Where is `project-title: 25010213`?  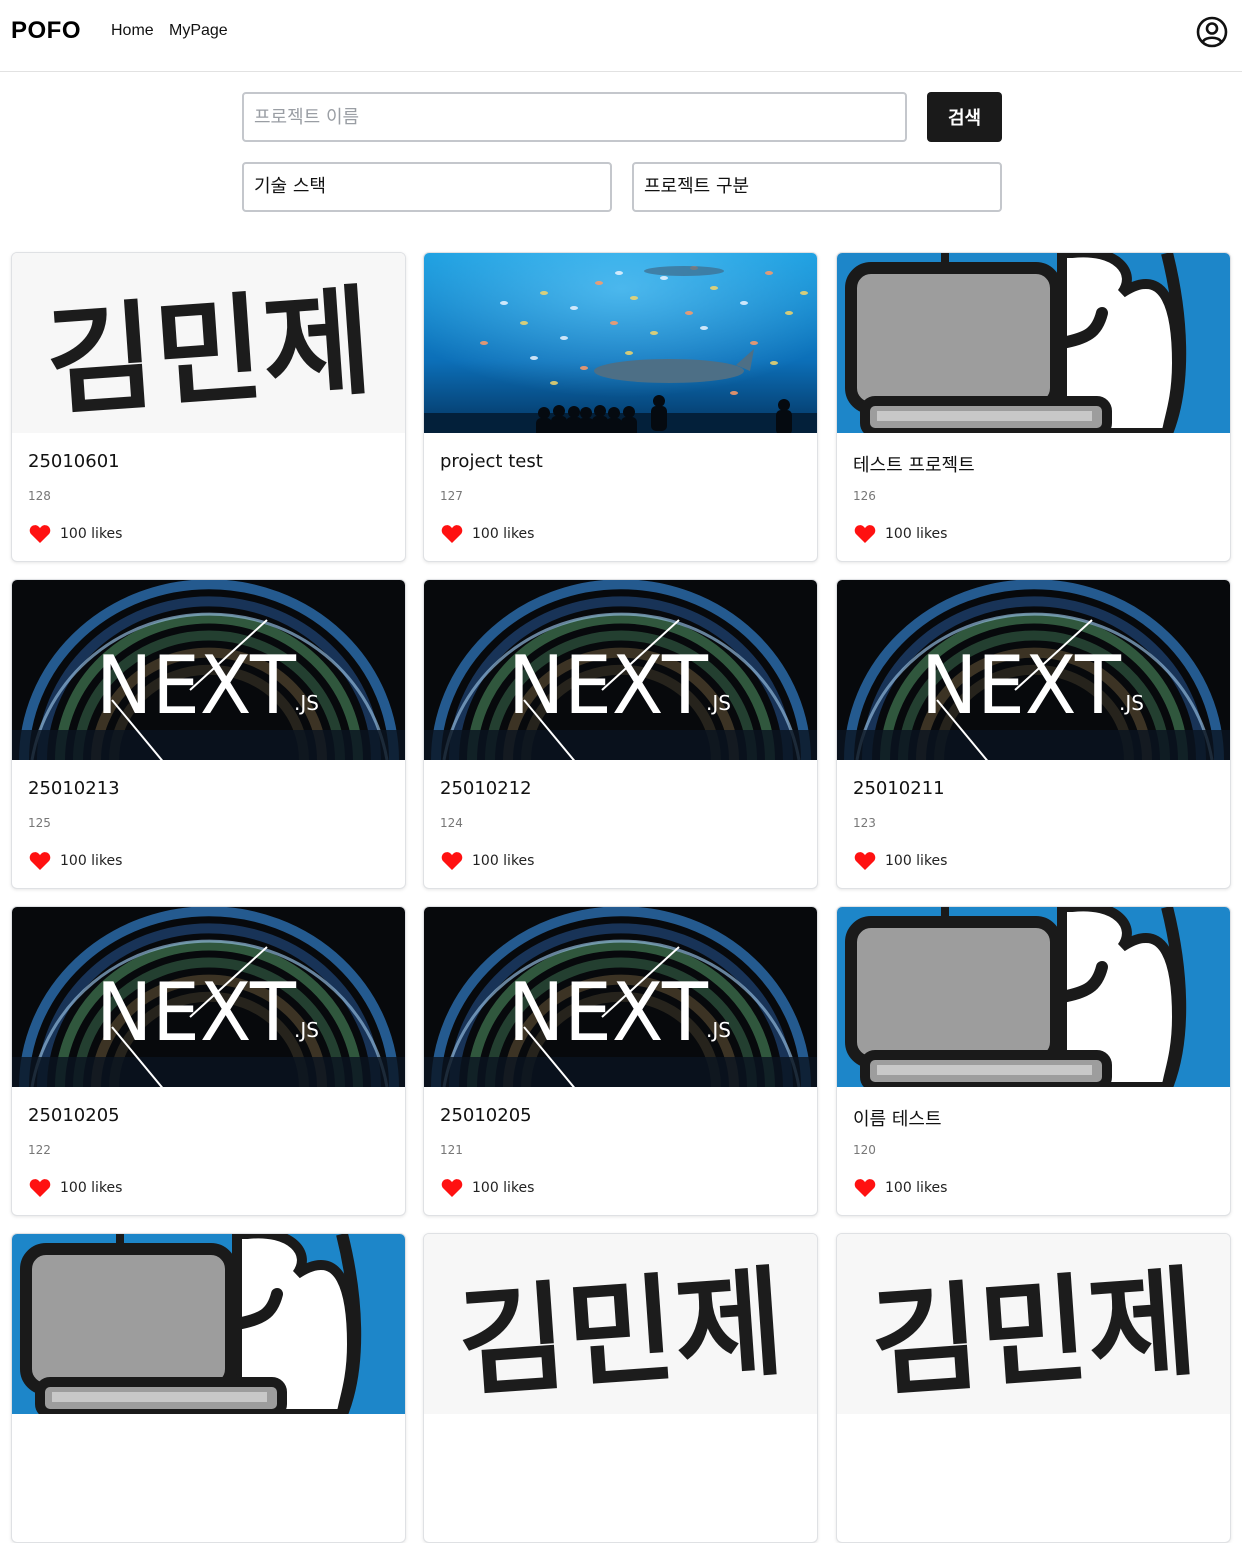 project-title: 25010213 is located at coordinates (74, 788).